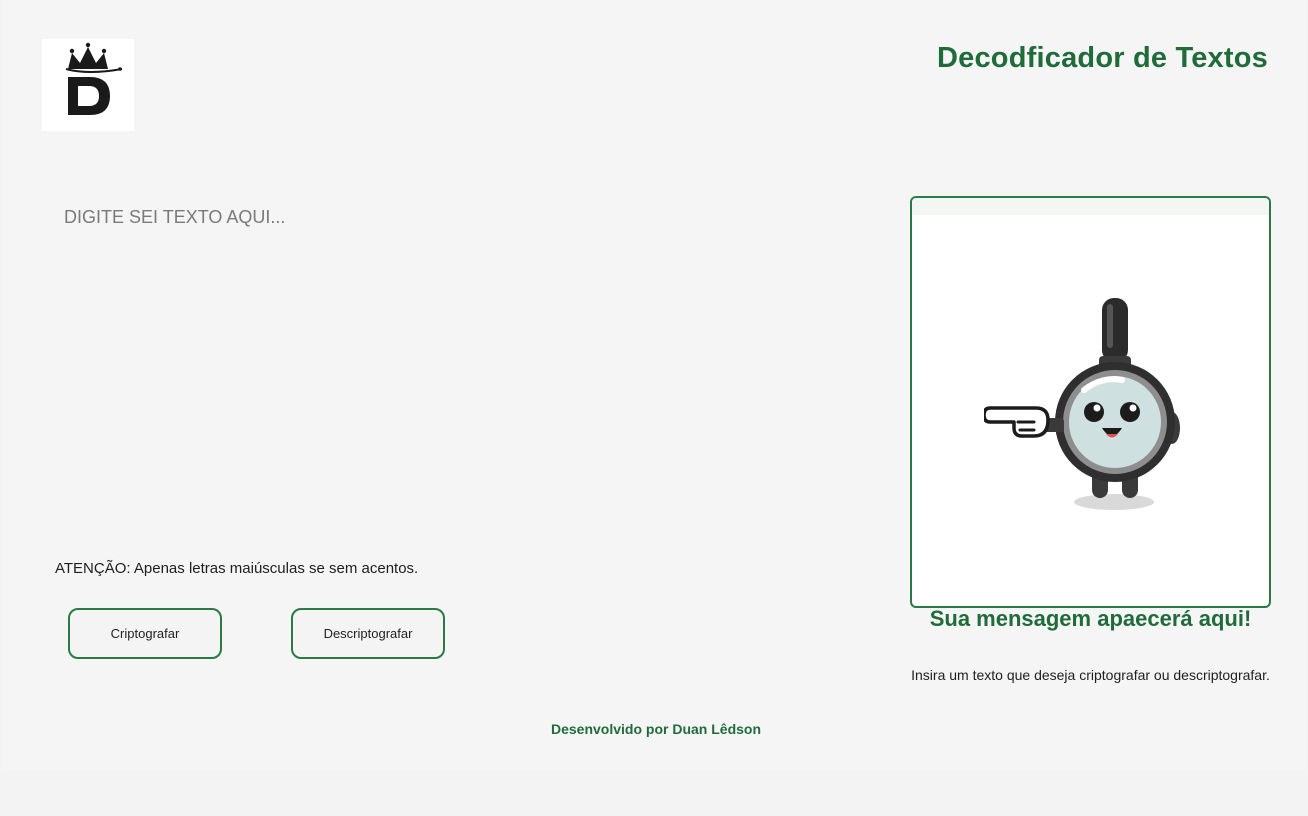  Describe the element at coordinates (1082, 404) in the screenshot. I see `magnifying-glass-mascot-icon` at that location.